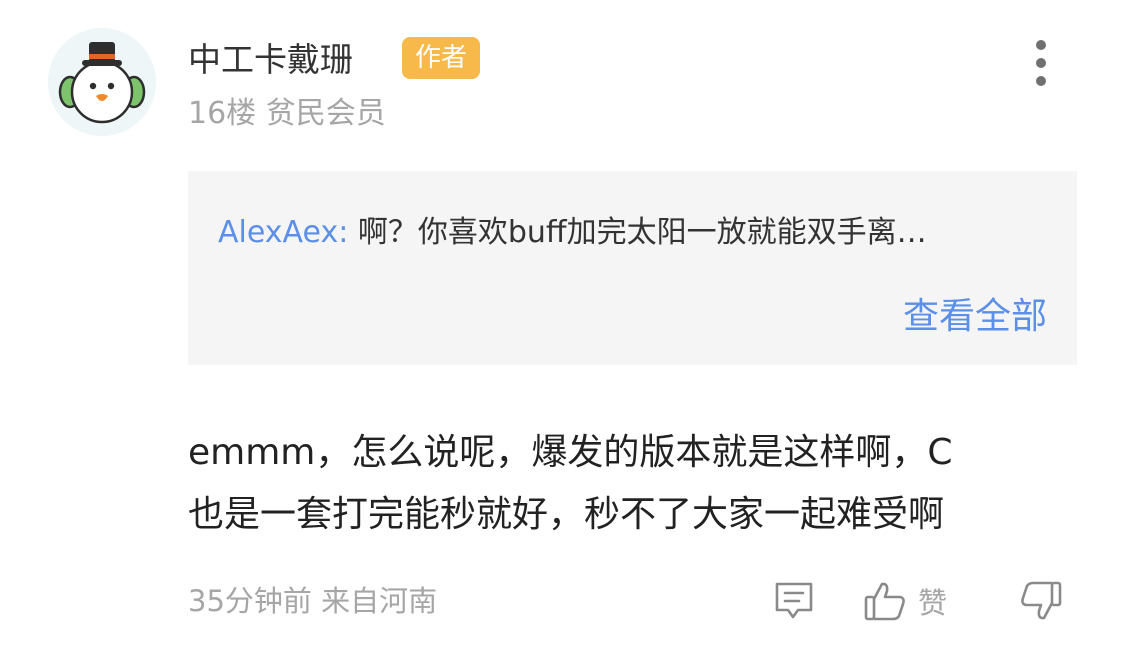 The width and height of the screenshot is (1125, 661). I want to click on reply-button, so click(794, 601).